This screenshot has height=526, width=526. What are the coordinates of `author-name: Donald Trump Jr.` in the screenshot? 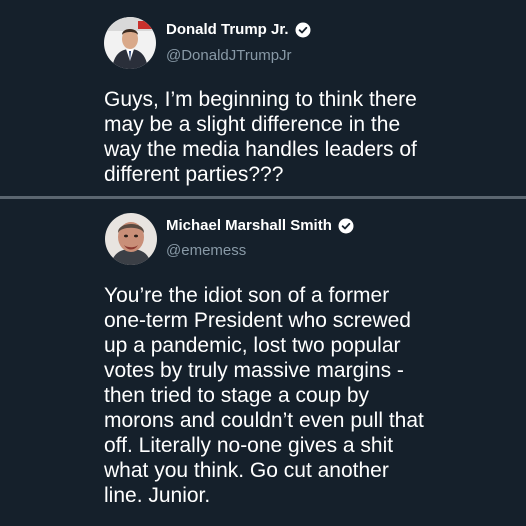 It's located at (227, 29).